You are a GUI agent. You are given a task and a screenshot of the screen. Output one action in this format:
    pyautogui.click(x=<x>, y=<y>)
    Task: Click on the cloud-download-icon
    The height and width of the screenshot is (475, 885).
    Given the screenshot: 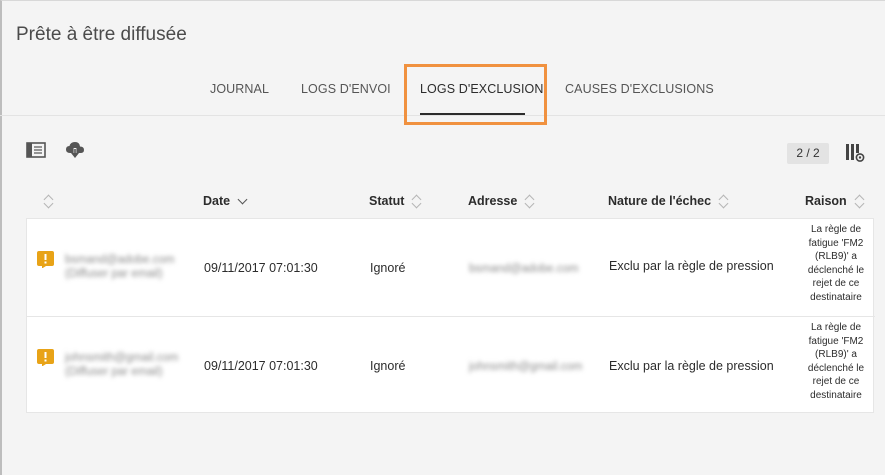 What is the action you would take?
    pyautogui.click(x=75, y=152)
    